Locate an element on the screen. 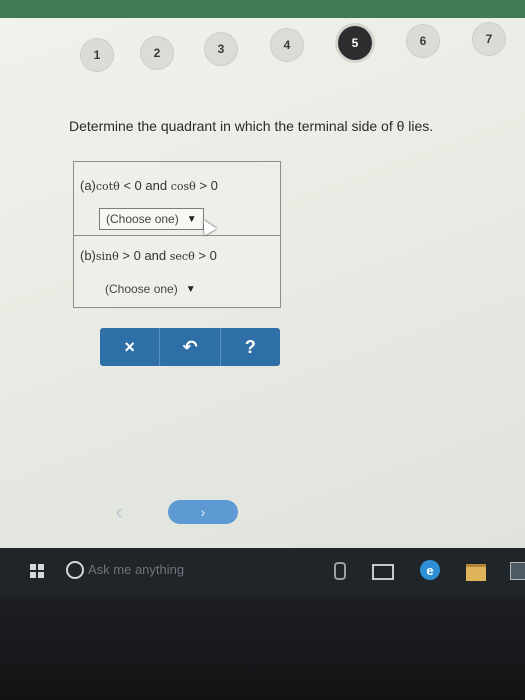 The image size is (525, 700). step-6: 6 is located at coordinates (423, 41).